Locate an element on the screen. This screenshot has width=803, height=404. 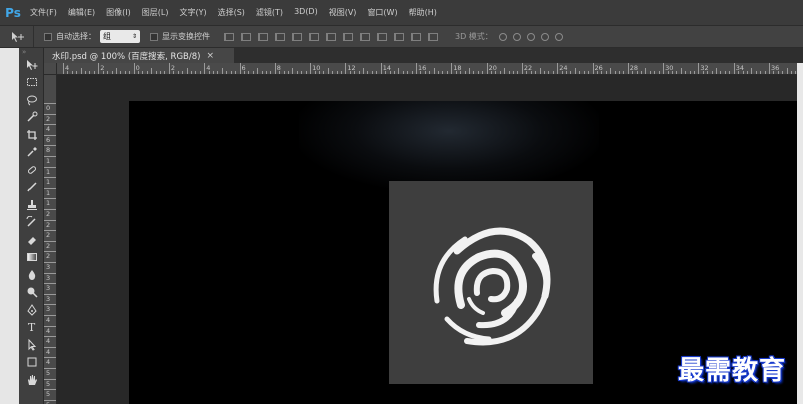
menu-3d: 3D(D) is located at coordinates (306, 12).